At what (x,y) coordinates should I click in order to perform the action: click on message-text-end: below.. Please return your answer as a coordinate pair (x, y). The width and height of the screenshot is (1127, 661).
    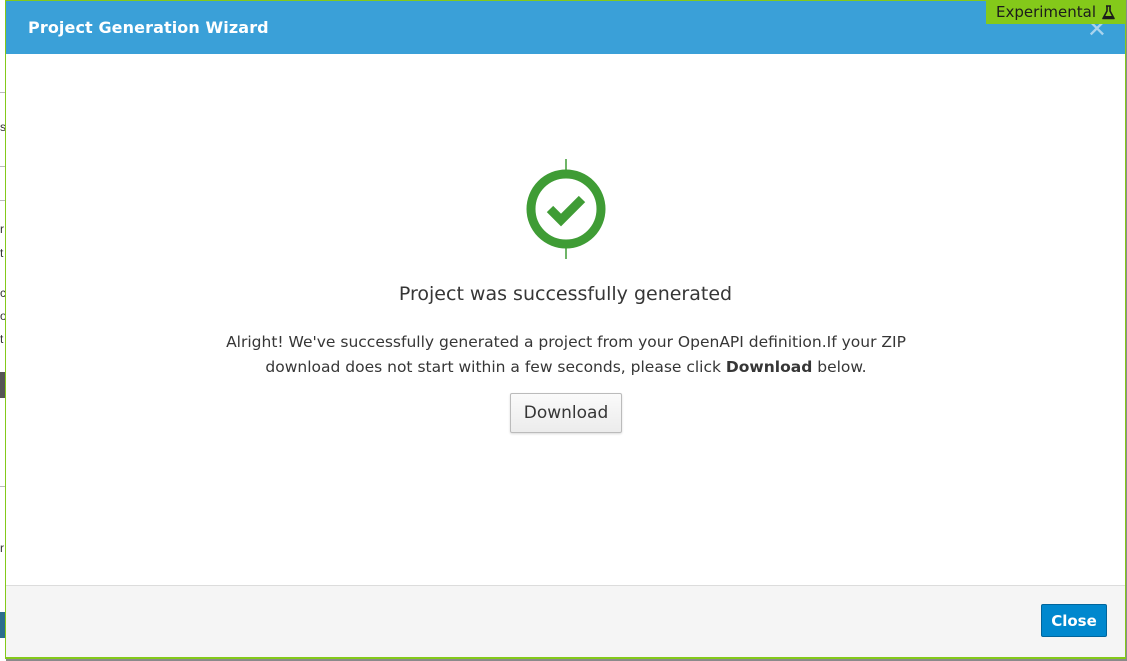
    Looking at the image, I should click on (839, 367).